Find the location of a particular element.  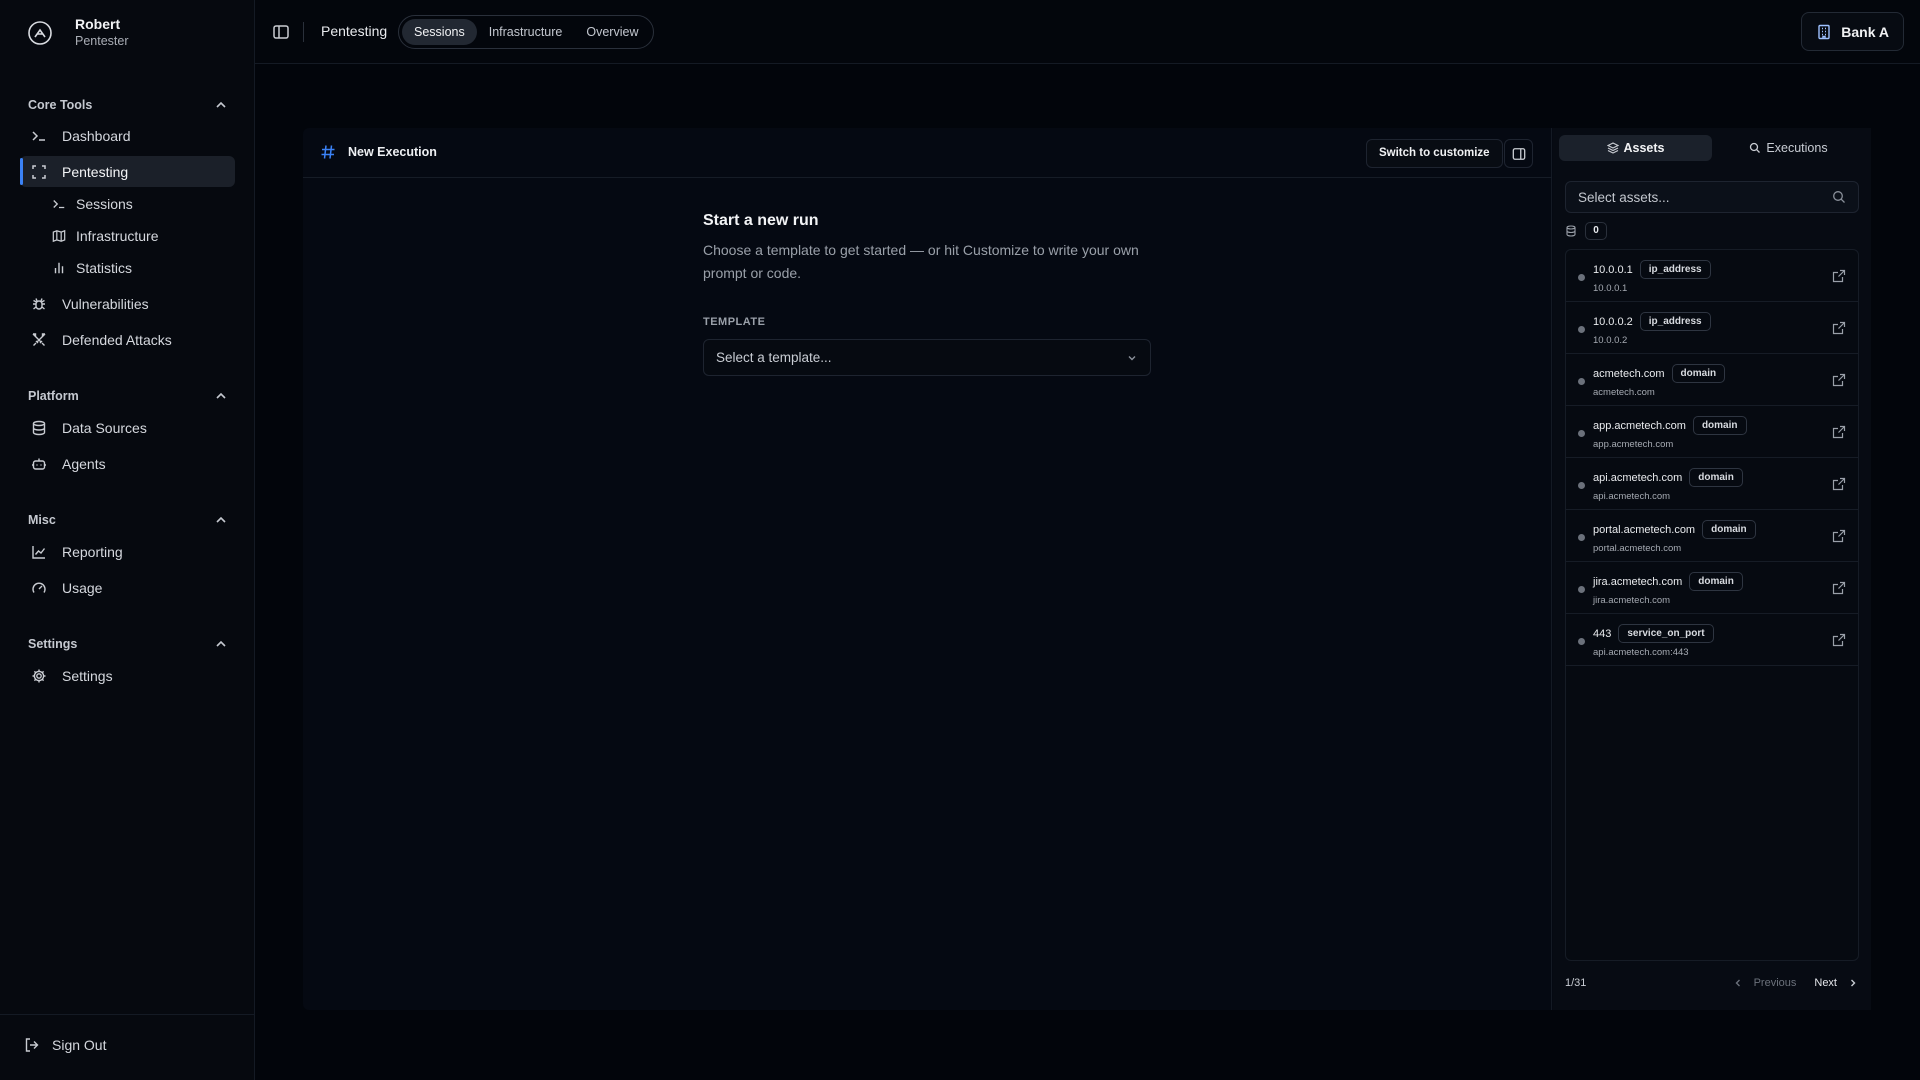

sidebar-item-vulnerabilities: Vulnerabilities is located at coordinates (127, 303).